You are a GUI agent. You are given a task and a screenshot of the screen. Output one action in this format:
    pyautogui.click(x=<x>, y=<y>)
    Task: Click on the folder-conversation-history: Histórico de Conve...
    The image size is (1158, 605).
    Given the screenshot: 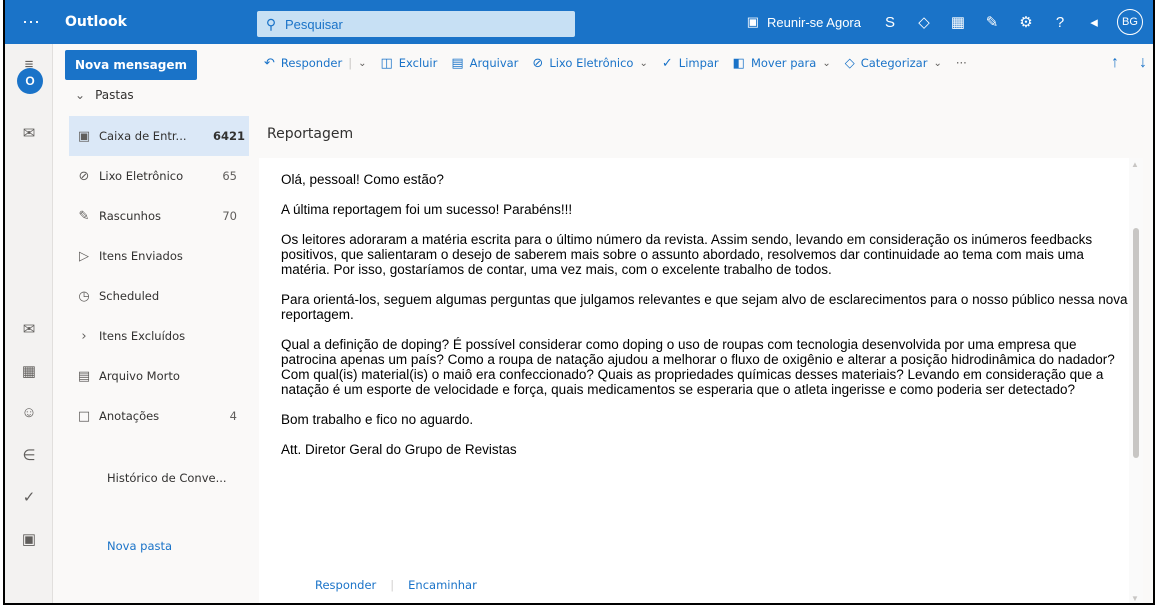 What is the action you would take?
    pyautogui.click(x=167, y=478)
    